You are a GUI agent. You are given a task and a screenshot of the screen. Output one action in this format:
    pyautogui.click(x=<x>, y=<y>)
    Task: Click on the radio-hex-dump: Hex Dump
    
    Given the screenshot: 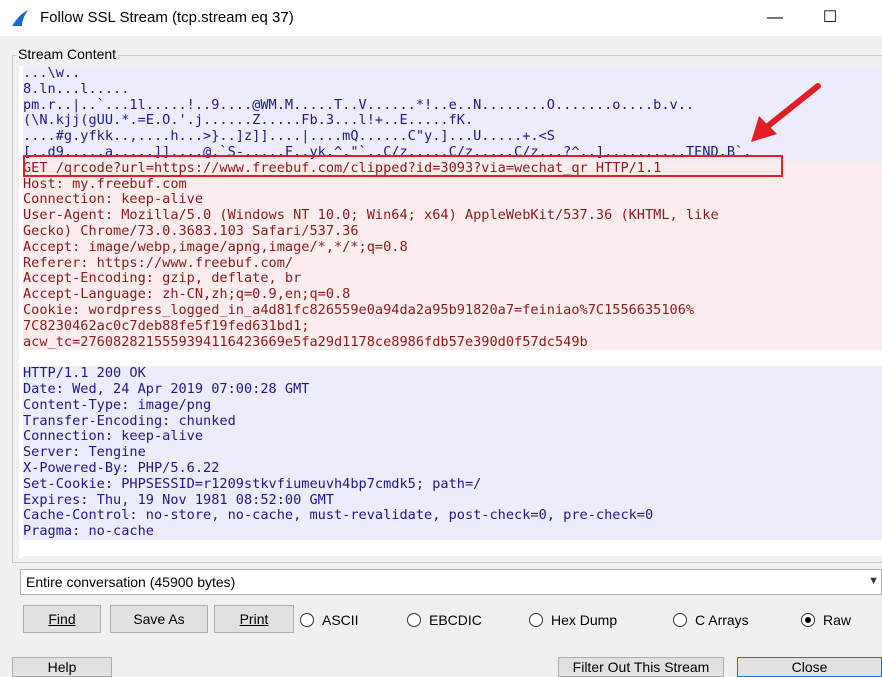 What is the action you would take?
    pyautogui.click(x=573, y=620)
    